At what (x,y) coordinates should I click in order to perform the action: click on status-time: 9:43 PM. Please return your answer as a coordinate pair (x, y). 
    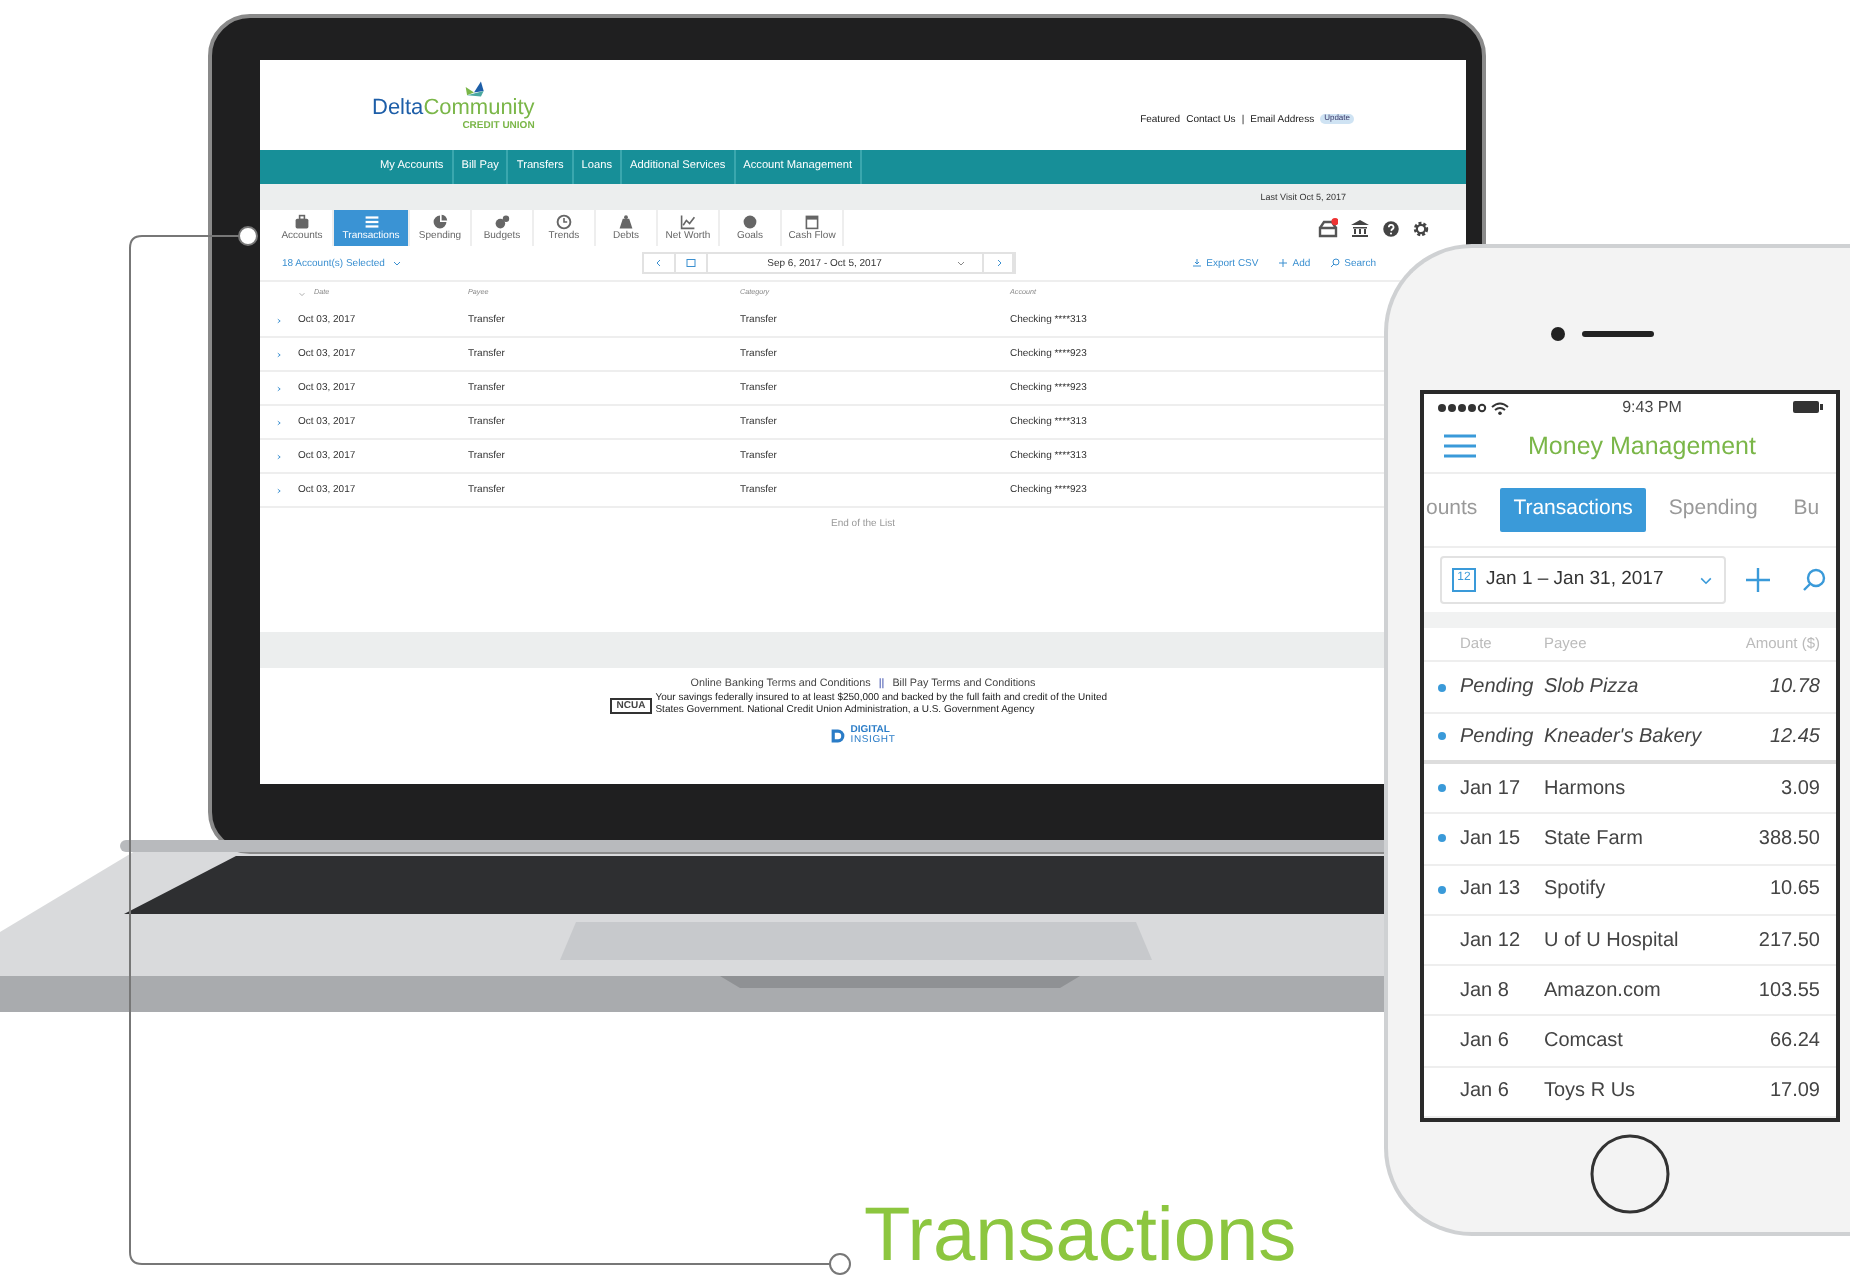
    Looking at the image, I should click on (1652, 407).